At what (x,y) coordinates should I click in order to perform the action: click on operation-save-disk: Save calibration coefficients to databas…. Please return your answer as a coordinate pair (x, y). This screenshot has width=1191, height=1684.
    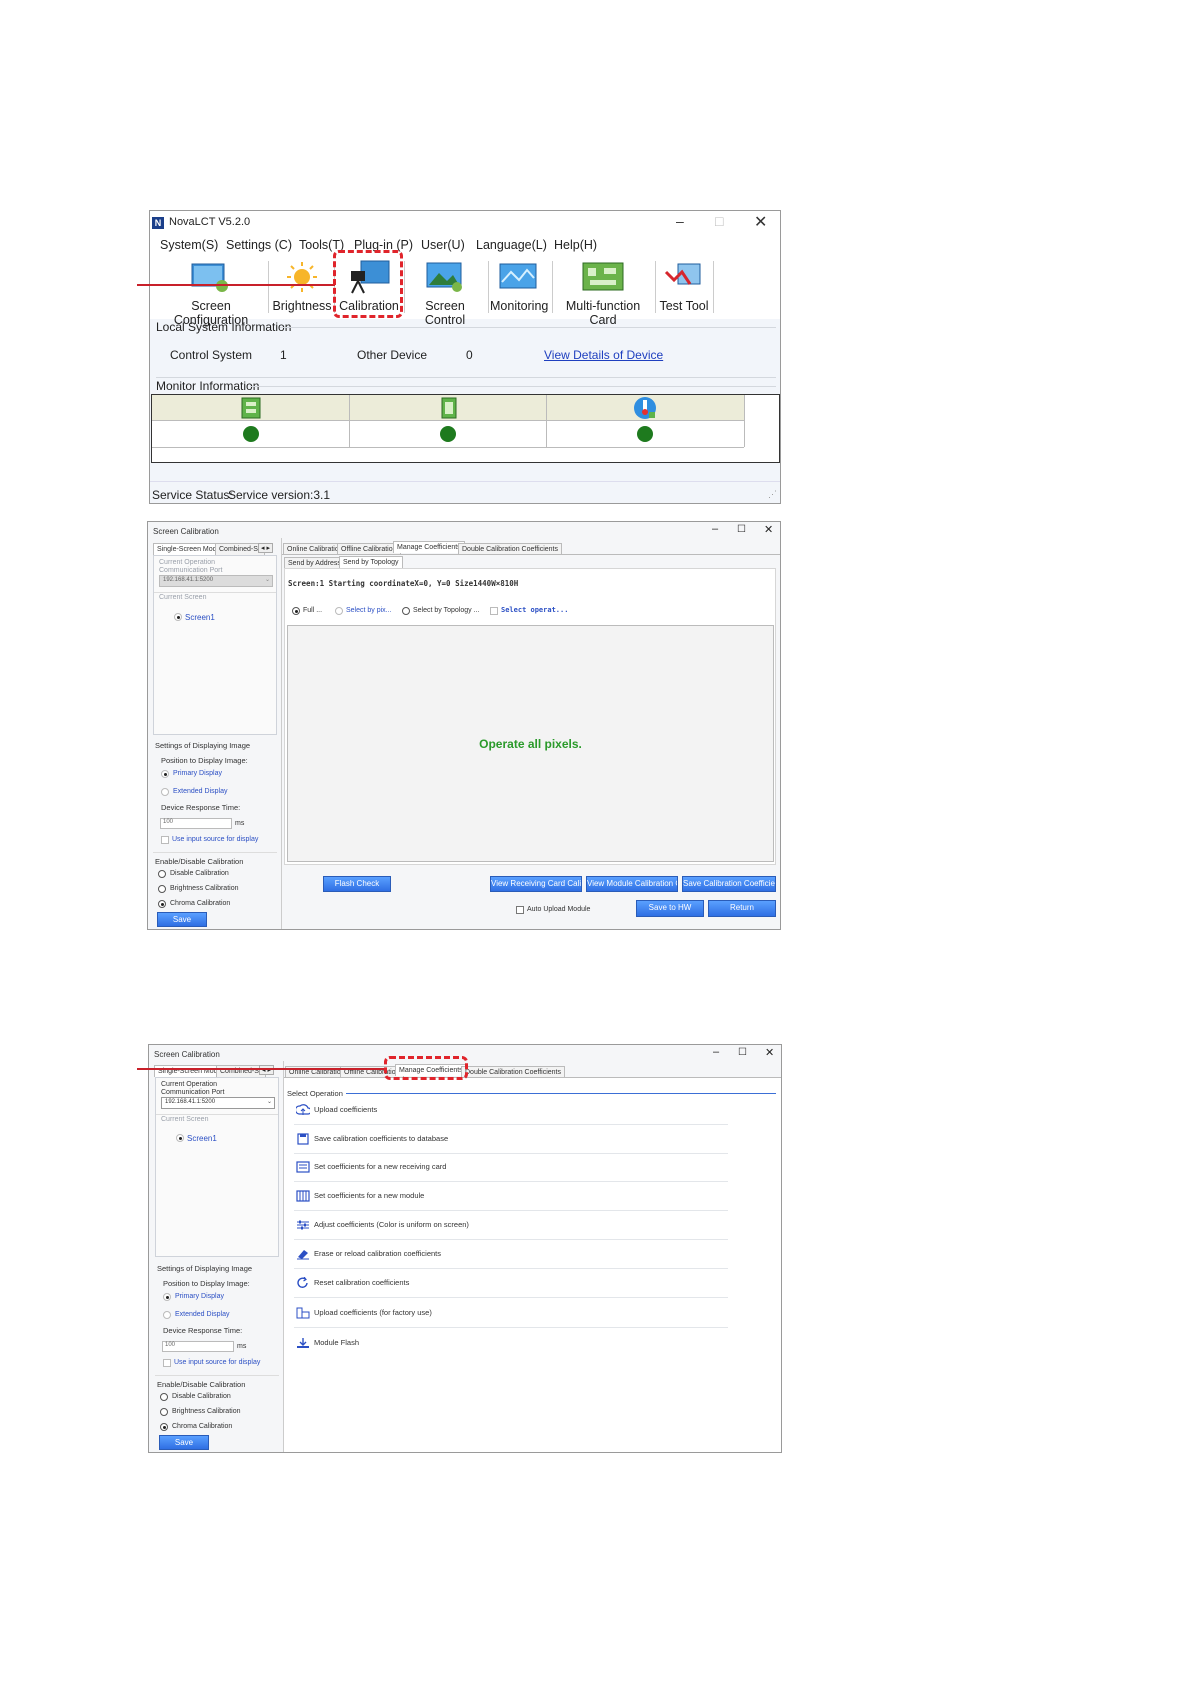
    Looking at the image, I should click on (511, 1143).